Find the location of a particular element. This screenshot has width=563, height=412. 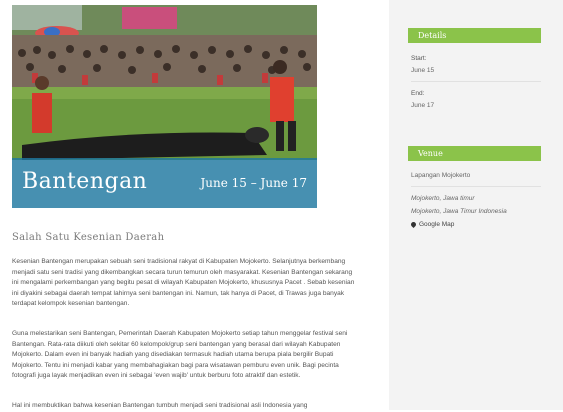

venue-city: Mojokerto, Jawa timur is located at coordinates (443, 198).